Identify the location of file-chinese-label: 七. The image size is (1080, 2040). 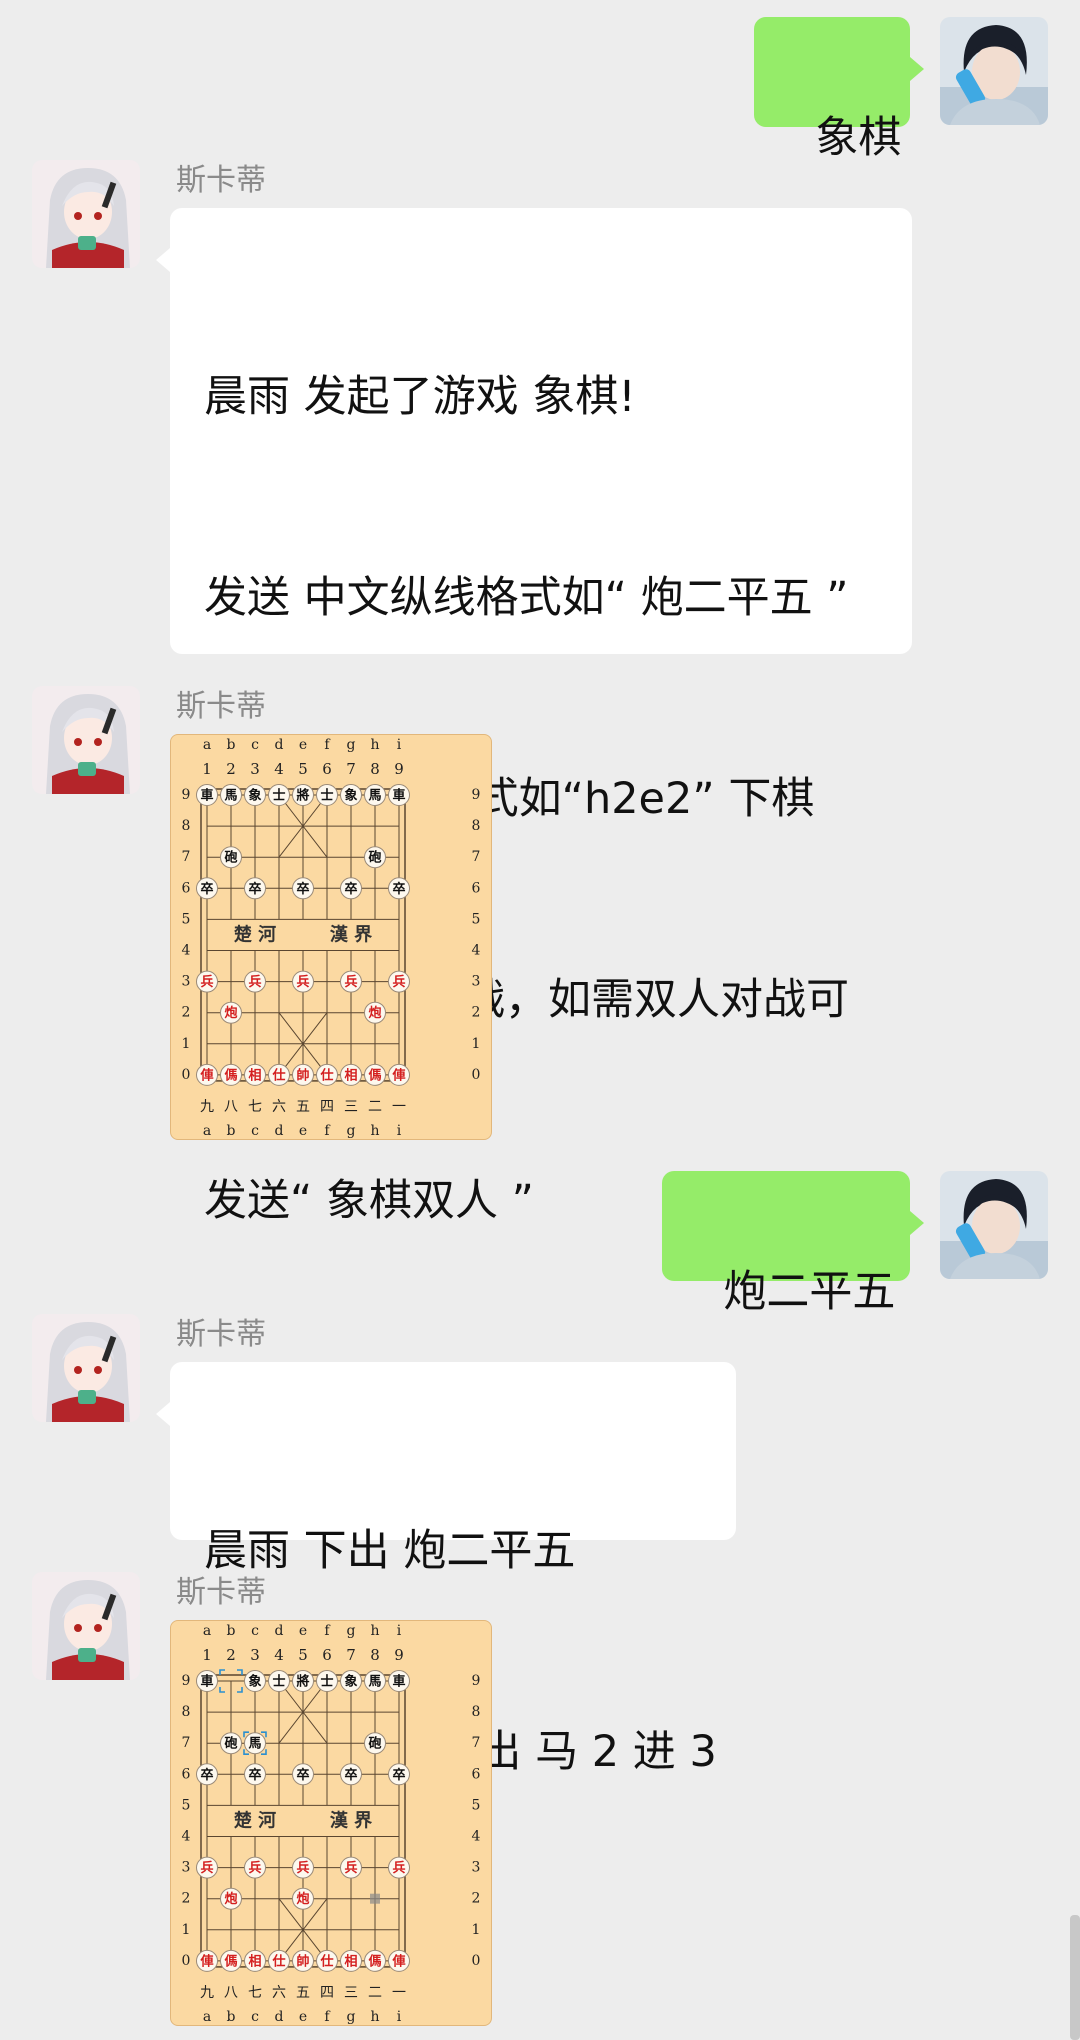
(255, 1993).